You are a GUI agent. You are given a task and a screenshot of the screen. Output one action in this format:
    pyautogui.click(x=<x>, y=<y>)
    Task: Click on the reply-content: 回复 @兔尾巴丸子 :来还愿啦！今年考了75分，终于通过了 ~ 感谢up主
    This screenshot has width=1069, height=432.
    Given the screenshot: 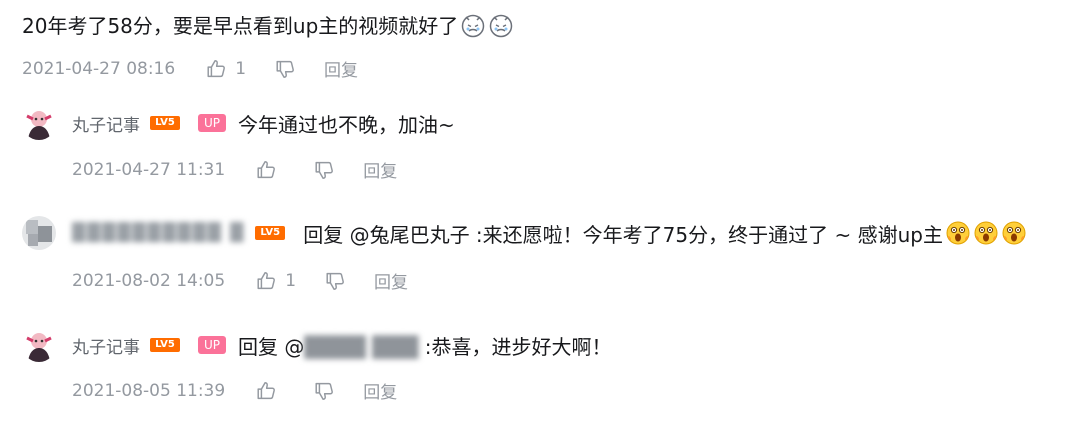 What is the action you would take?
    pyautogui.click(x=623, y=233)
    